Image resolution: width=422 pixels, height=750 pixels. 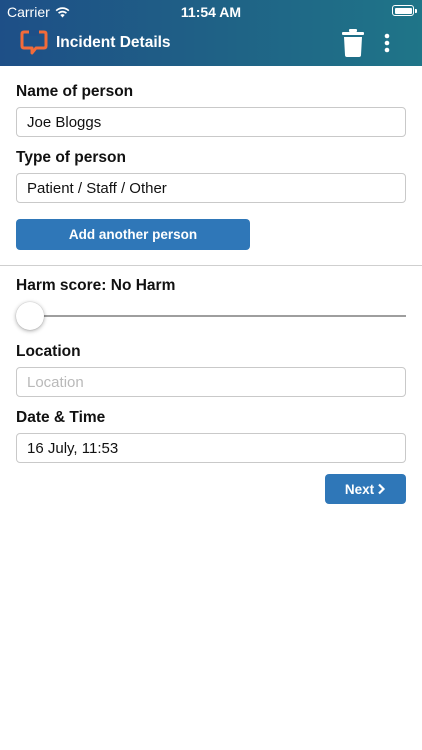 I want to click on type-label: Type of person, so click(x=71, y=157).